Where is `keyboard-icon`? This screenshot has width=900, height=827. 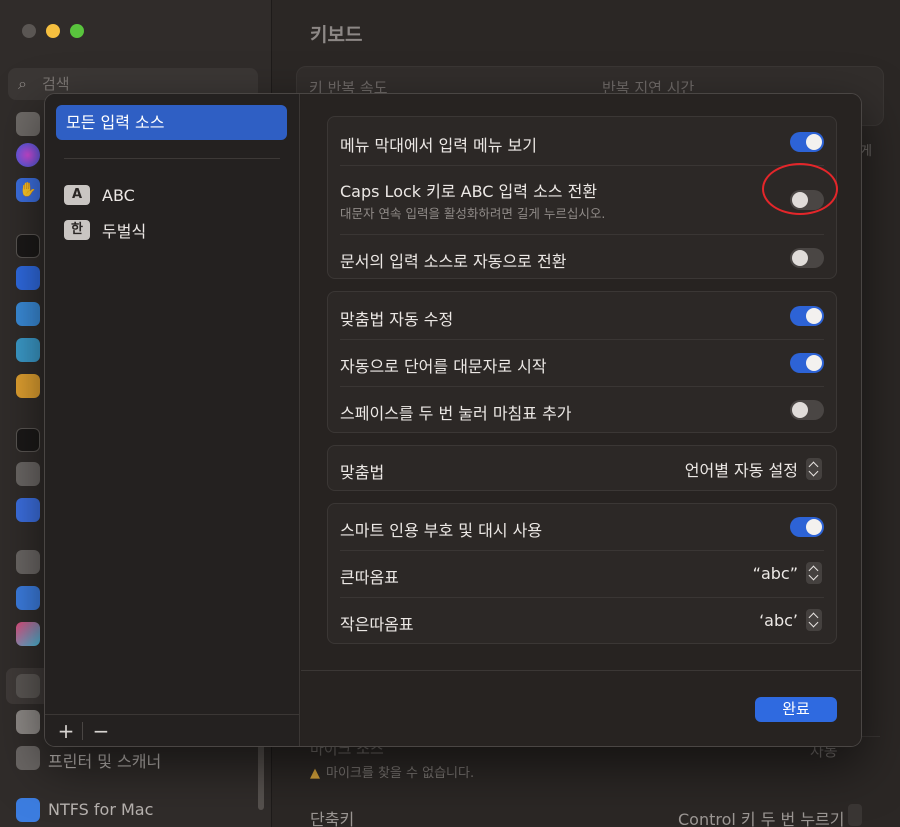 keyboard-icon is located at coordinates (28, 686).